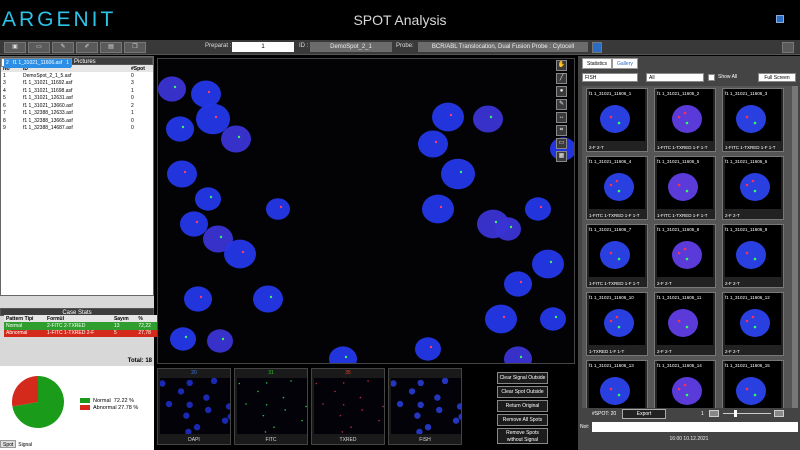  I want to click on case-picture-row: 1 DemoSpot_2_1_5.asf 0, so click(77, 76).